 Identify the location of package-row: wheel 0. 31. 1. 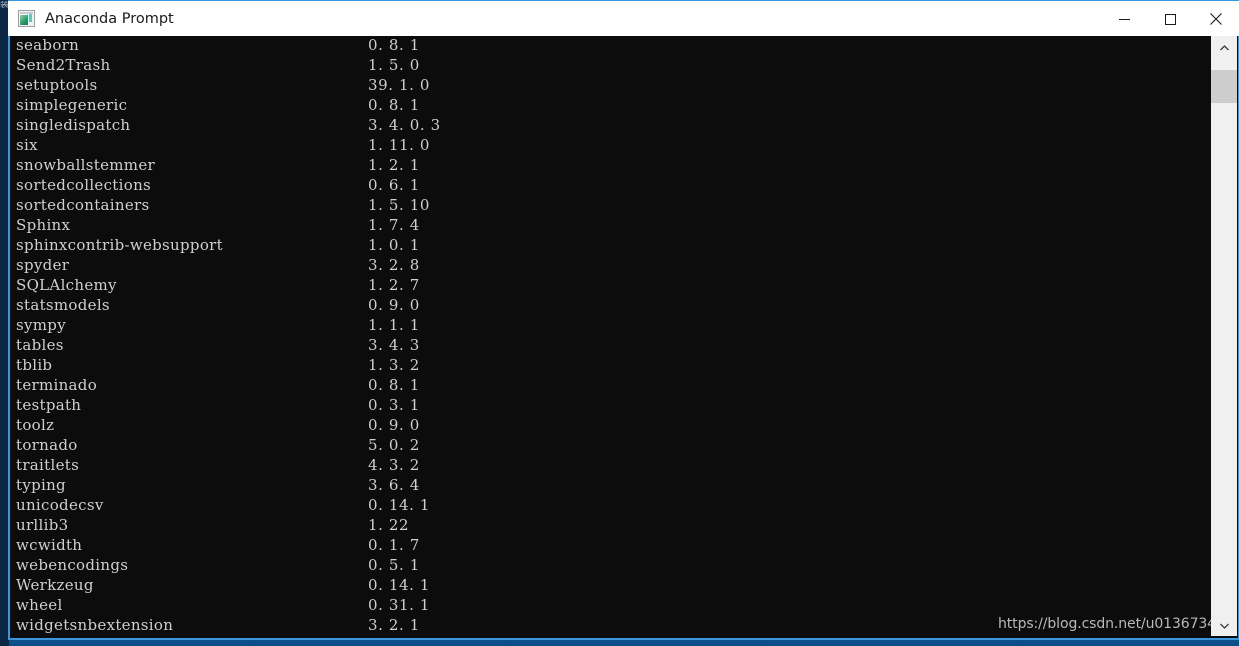
(611, 605).